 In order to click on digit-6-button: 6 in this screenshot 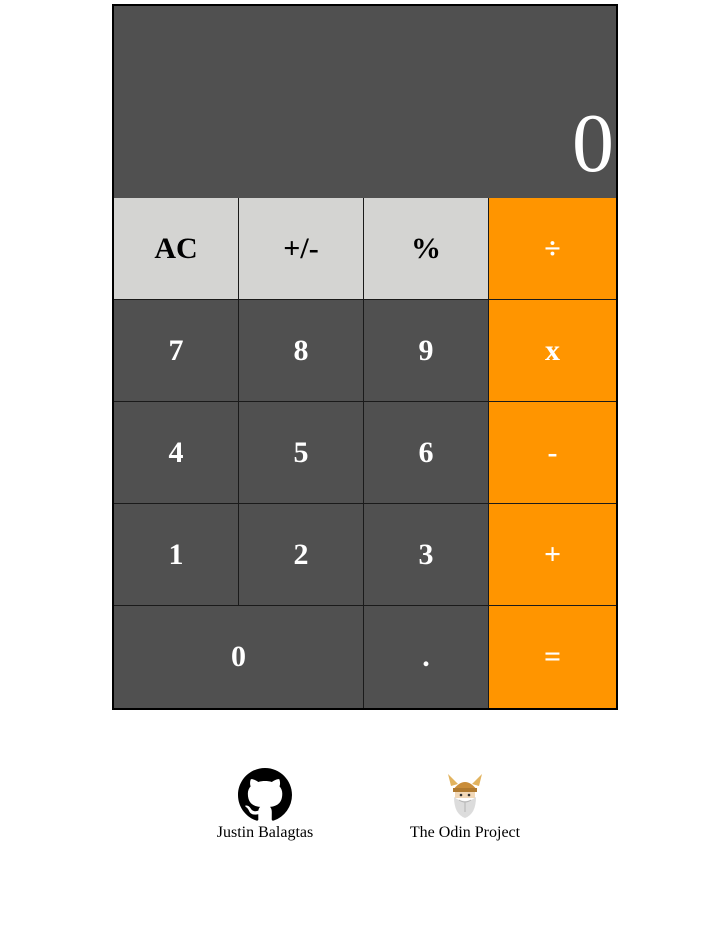, I will do `click(426, 453)`.